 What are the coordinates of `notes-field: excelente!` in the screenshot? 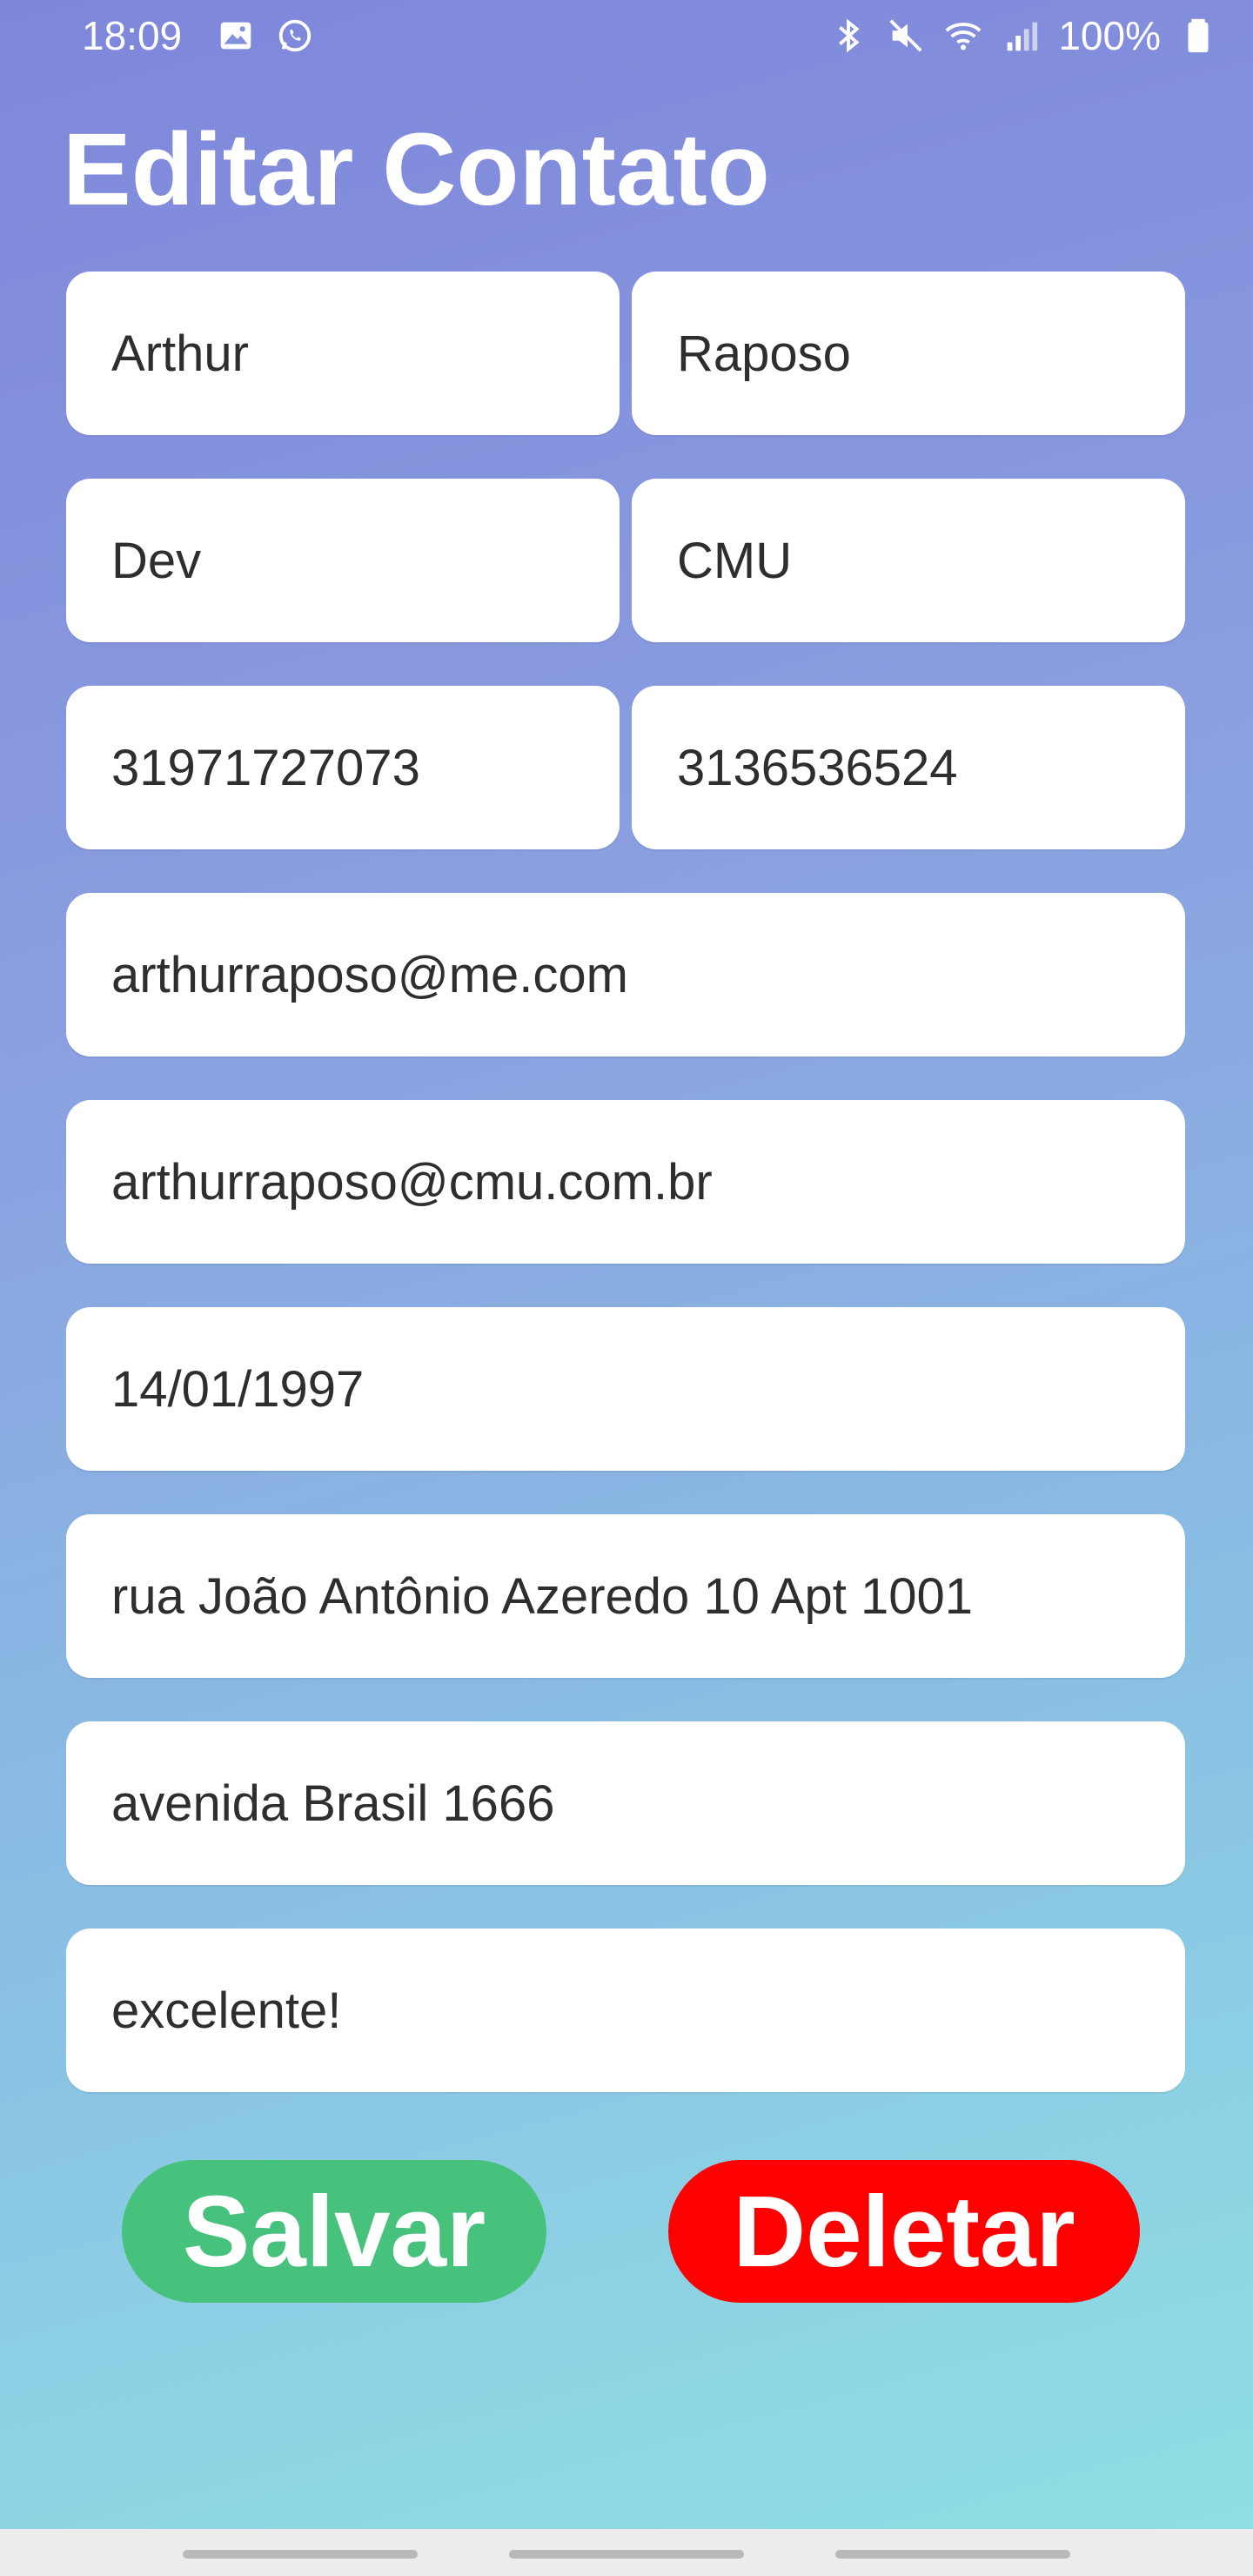 It's located at (625, 2010).